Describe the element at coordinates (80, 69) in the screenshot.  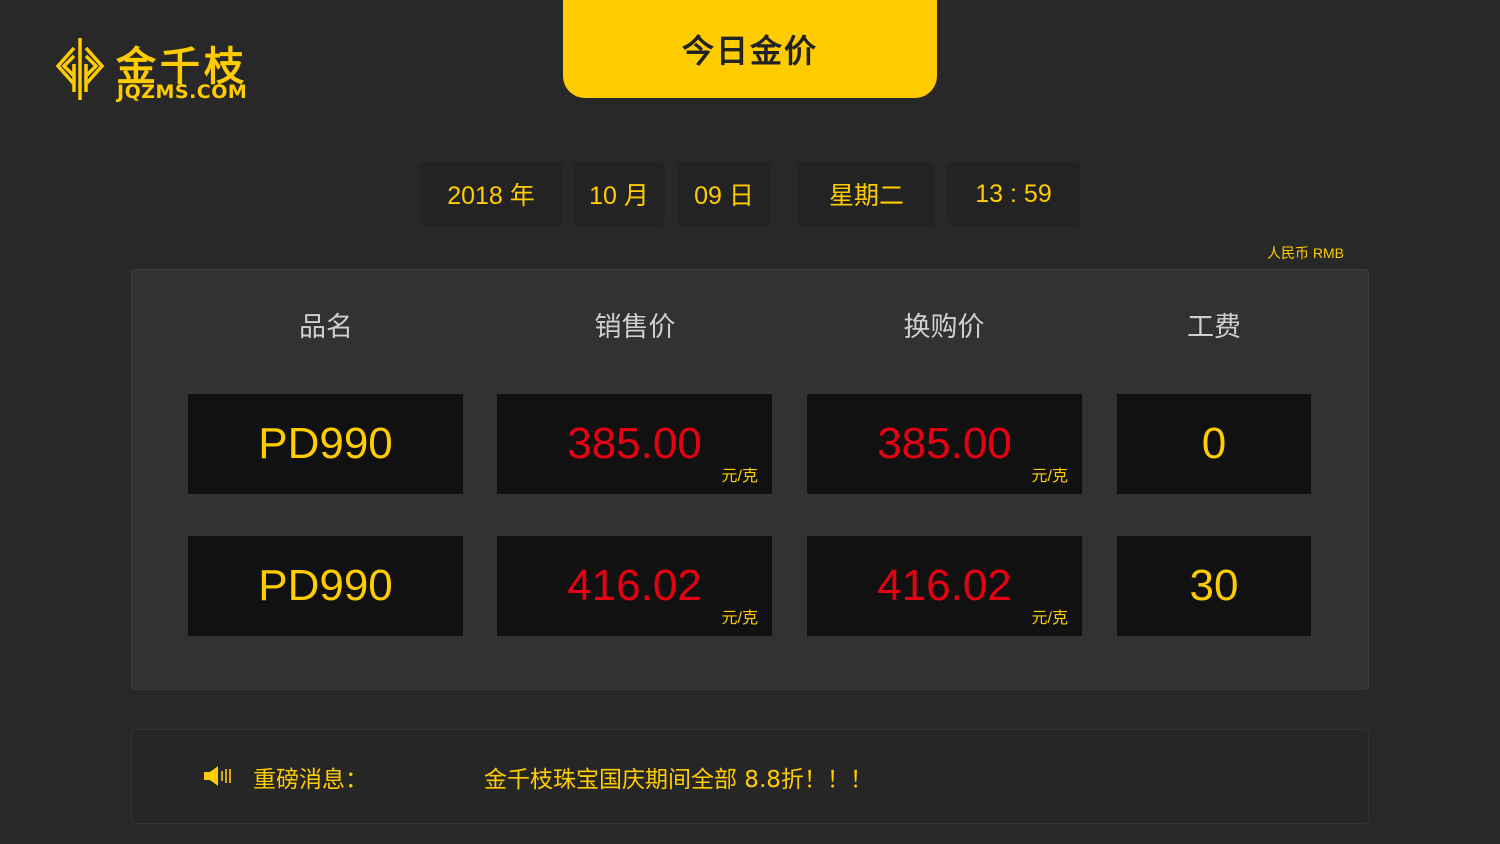
I see `logo-diamond-icon` at that location.